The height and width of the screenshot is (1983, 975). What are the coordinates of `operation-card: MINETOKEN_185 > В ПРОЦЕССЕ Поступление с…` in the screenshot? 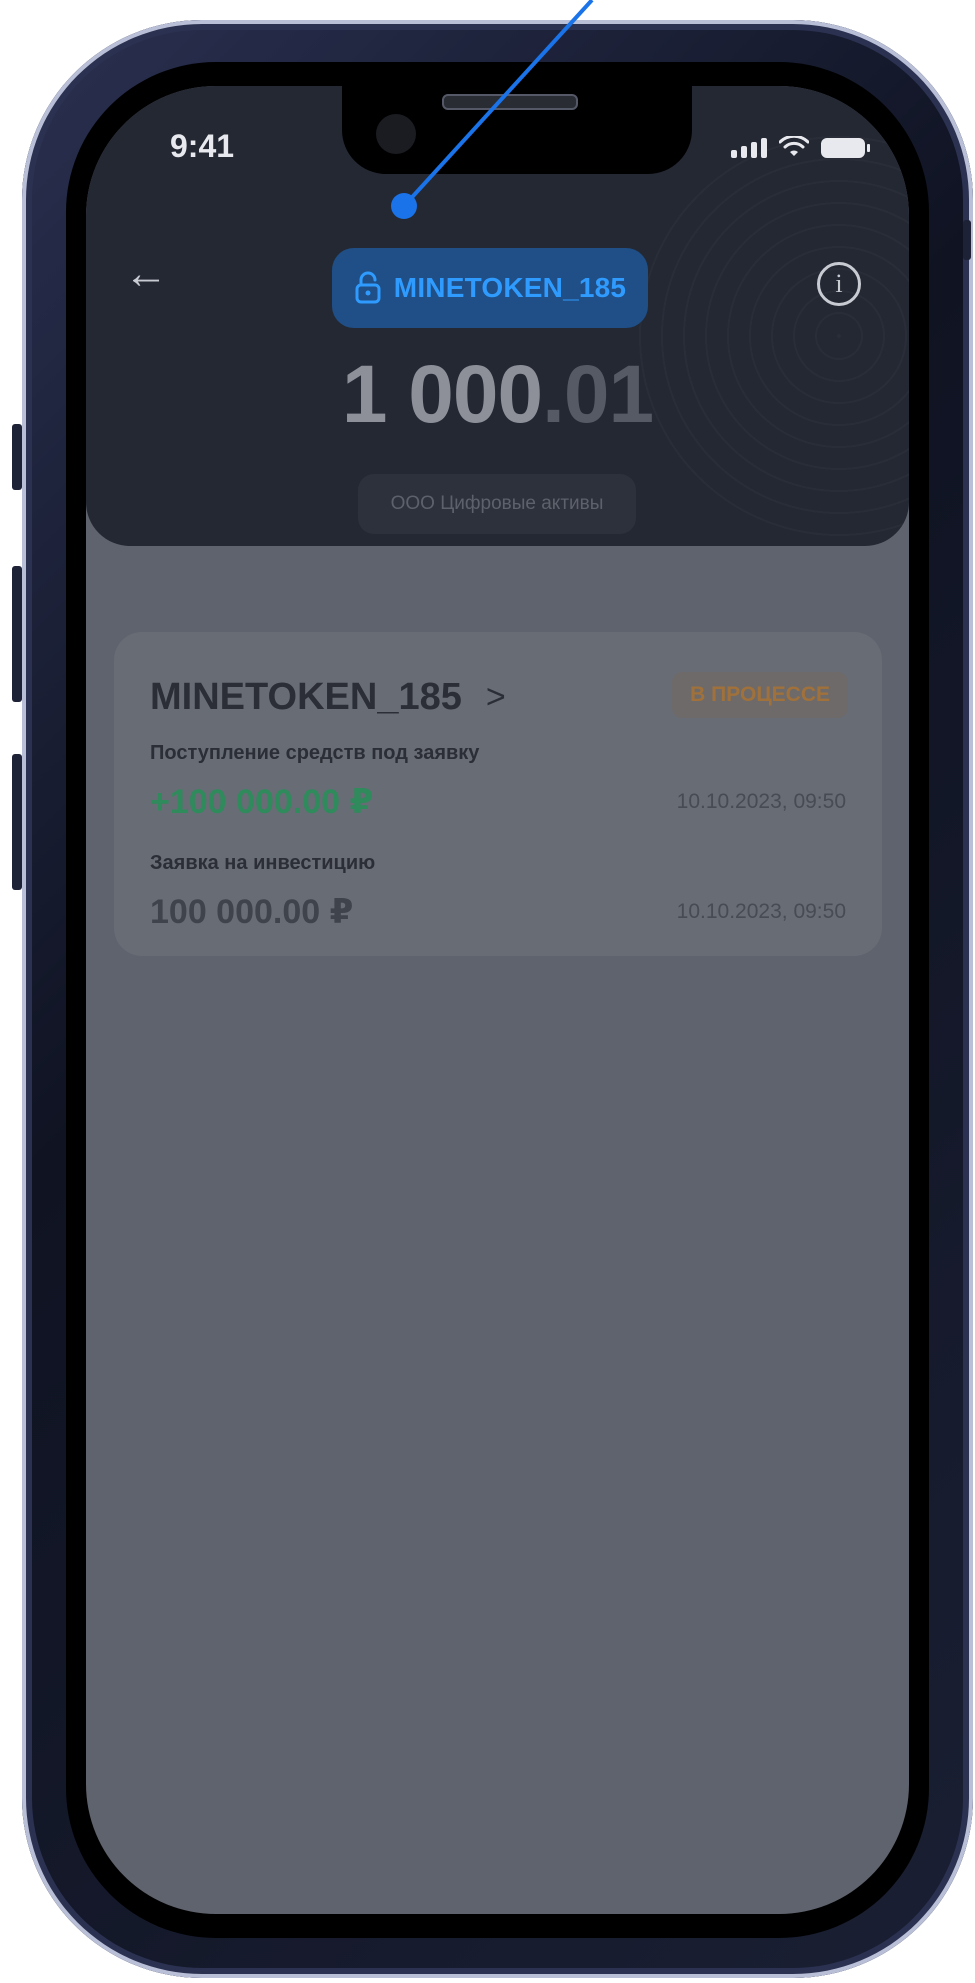 It's located at (498, 794).